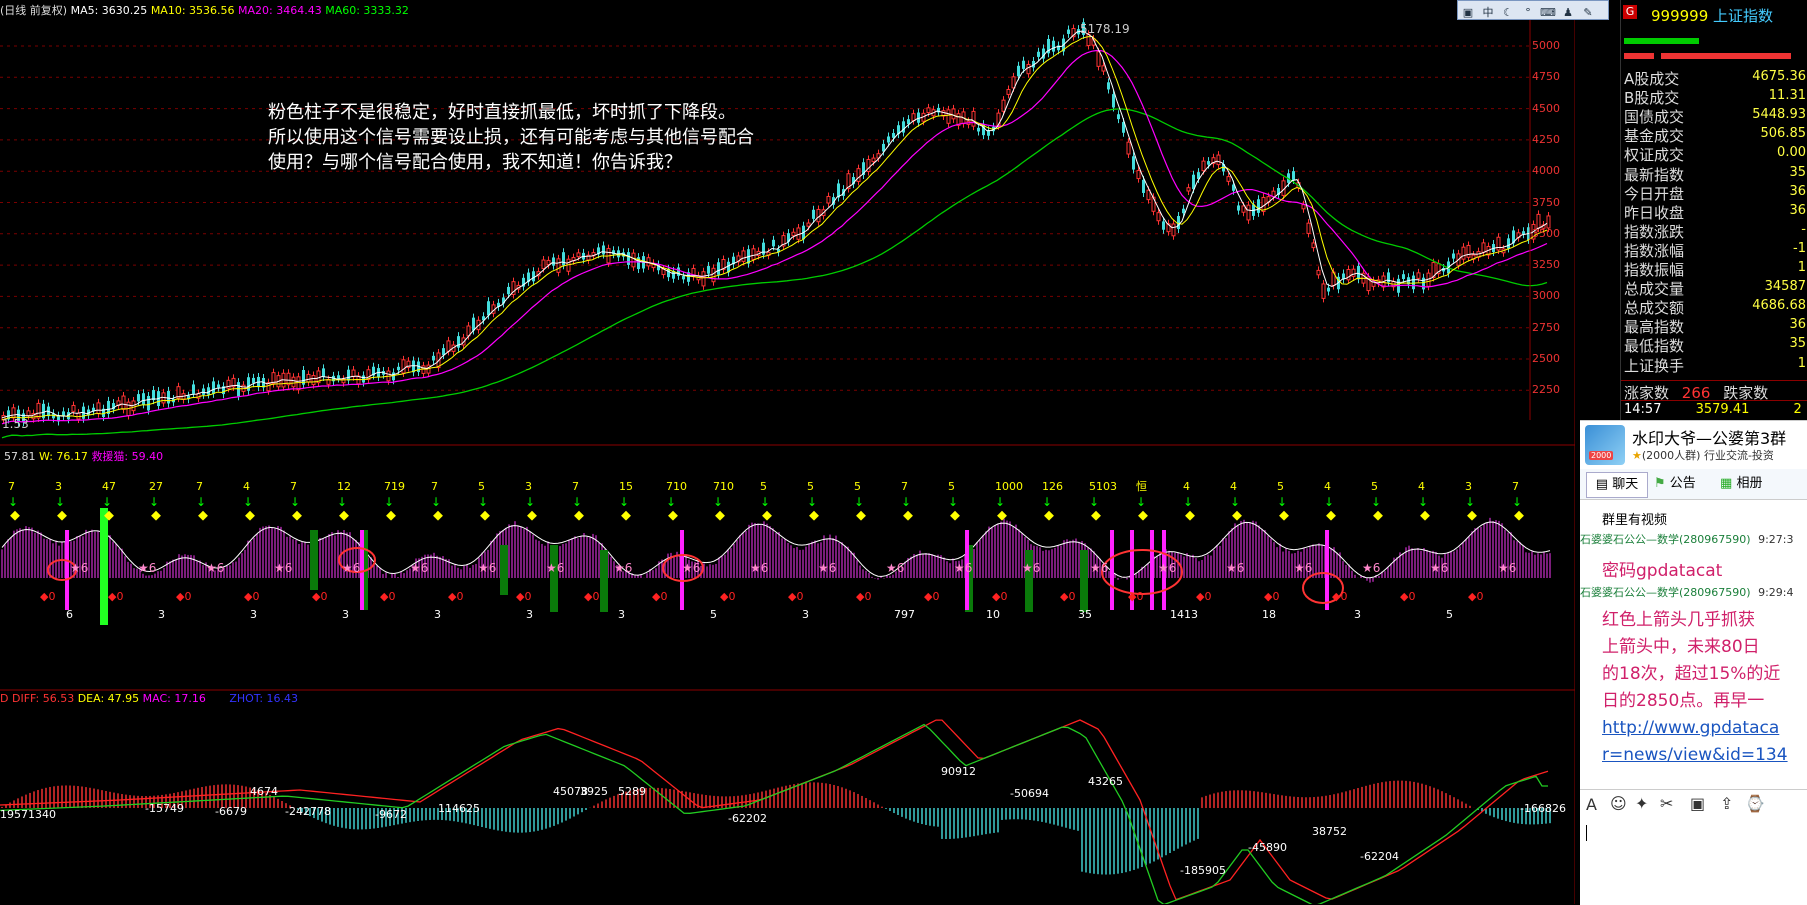  What do you see at coordinates (394, 486) in the screenshot?
I see `signal-top-number: 719` at bounding box center [394, 486].